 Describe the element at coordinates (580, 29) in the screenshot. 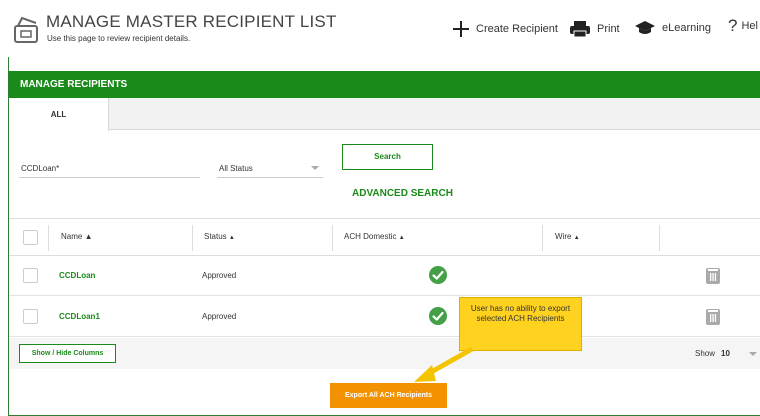

I see `printer-icon` at that location.